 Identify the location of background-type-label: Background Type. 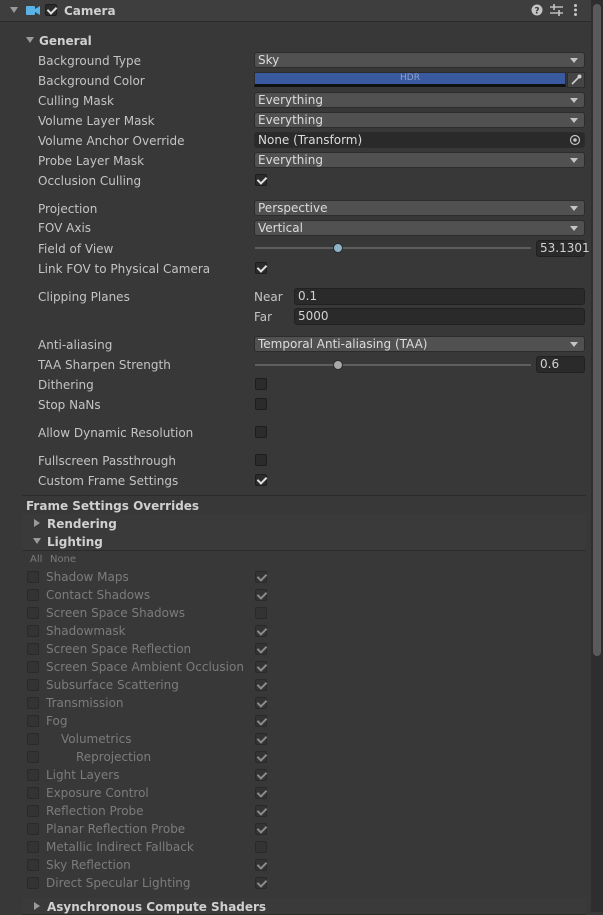
(89, 61).